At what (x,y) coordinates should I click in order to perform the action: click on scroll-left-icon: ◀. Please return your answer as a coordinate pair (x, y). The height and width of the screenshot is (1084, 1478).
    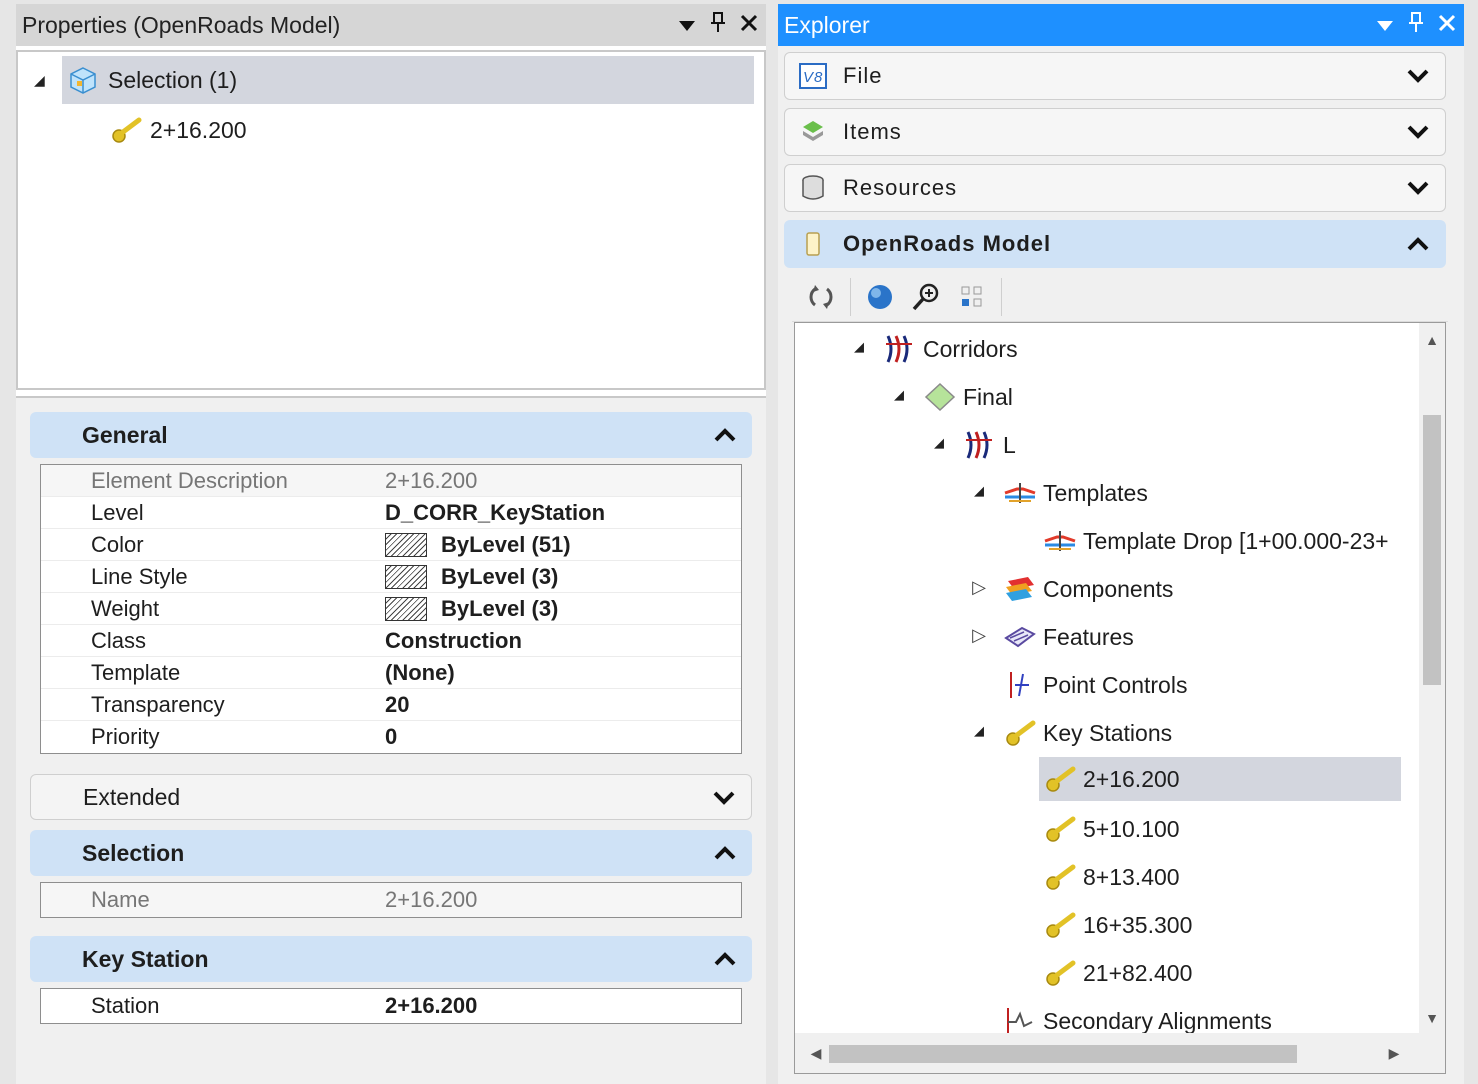
    Looking at the image, I should click on (816, 1053).